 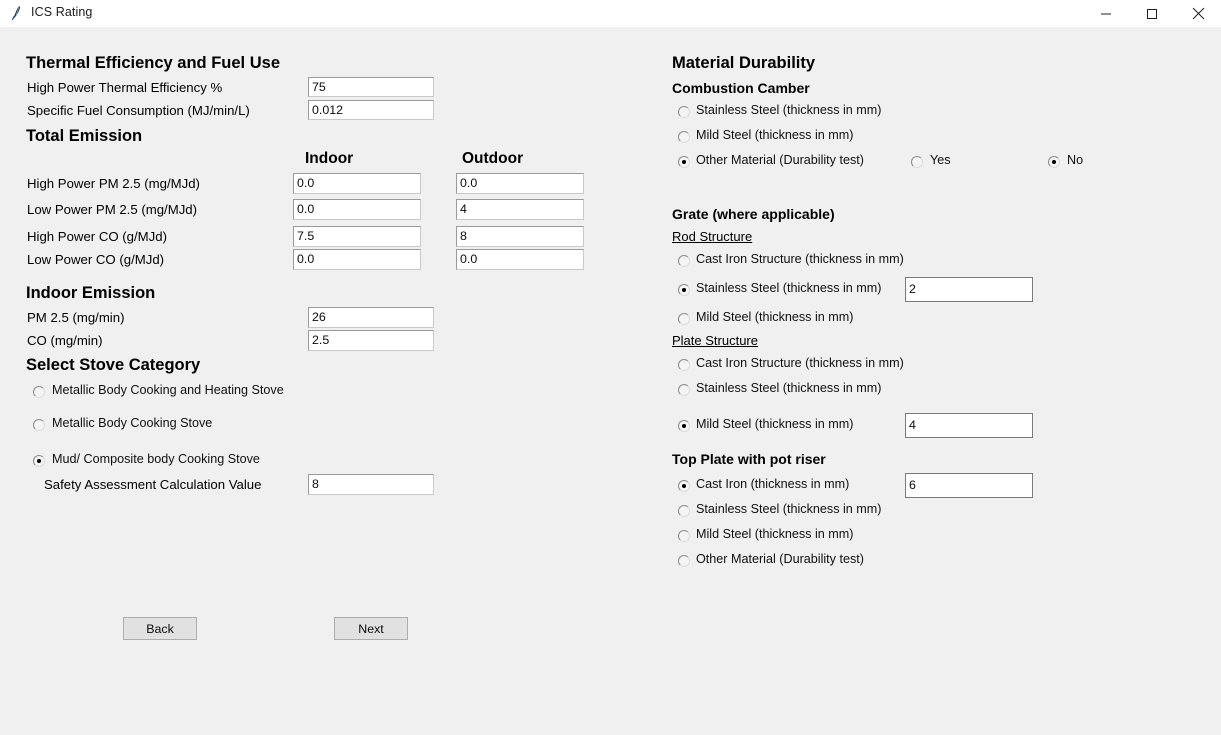 I want to click on radio-plate-stainless-steel: Stainless Steel (thickness in mm), so click(x=828, y=391).